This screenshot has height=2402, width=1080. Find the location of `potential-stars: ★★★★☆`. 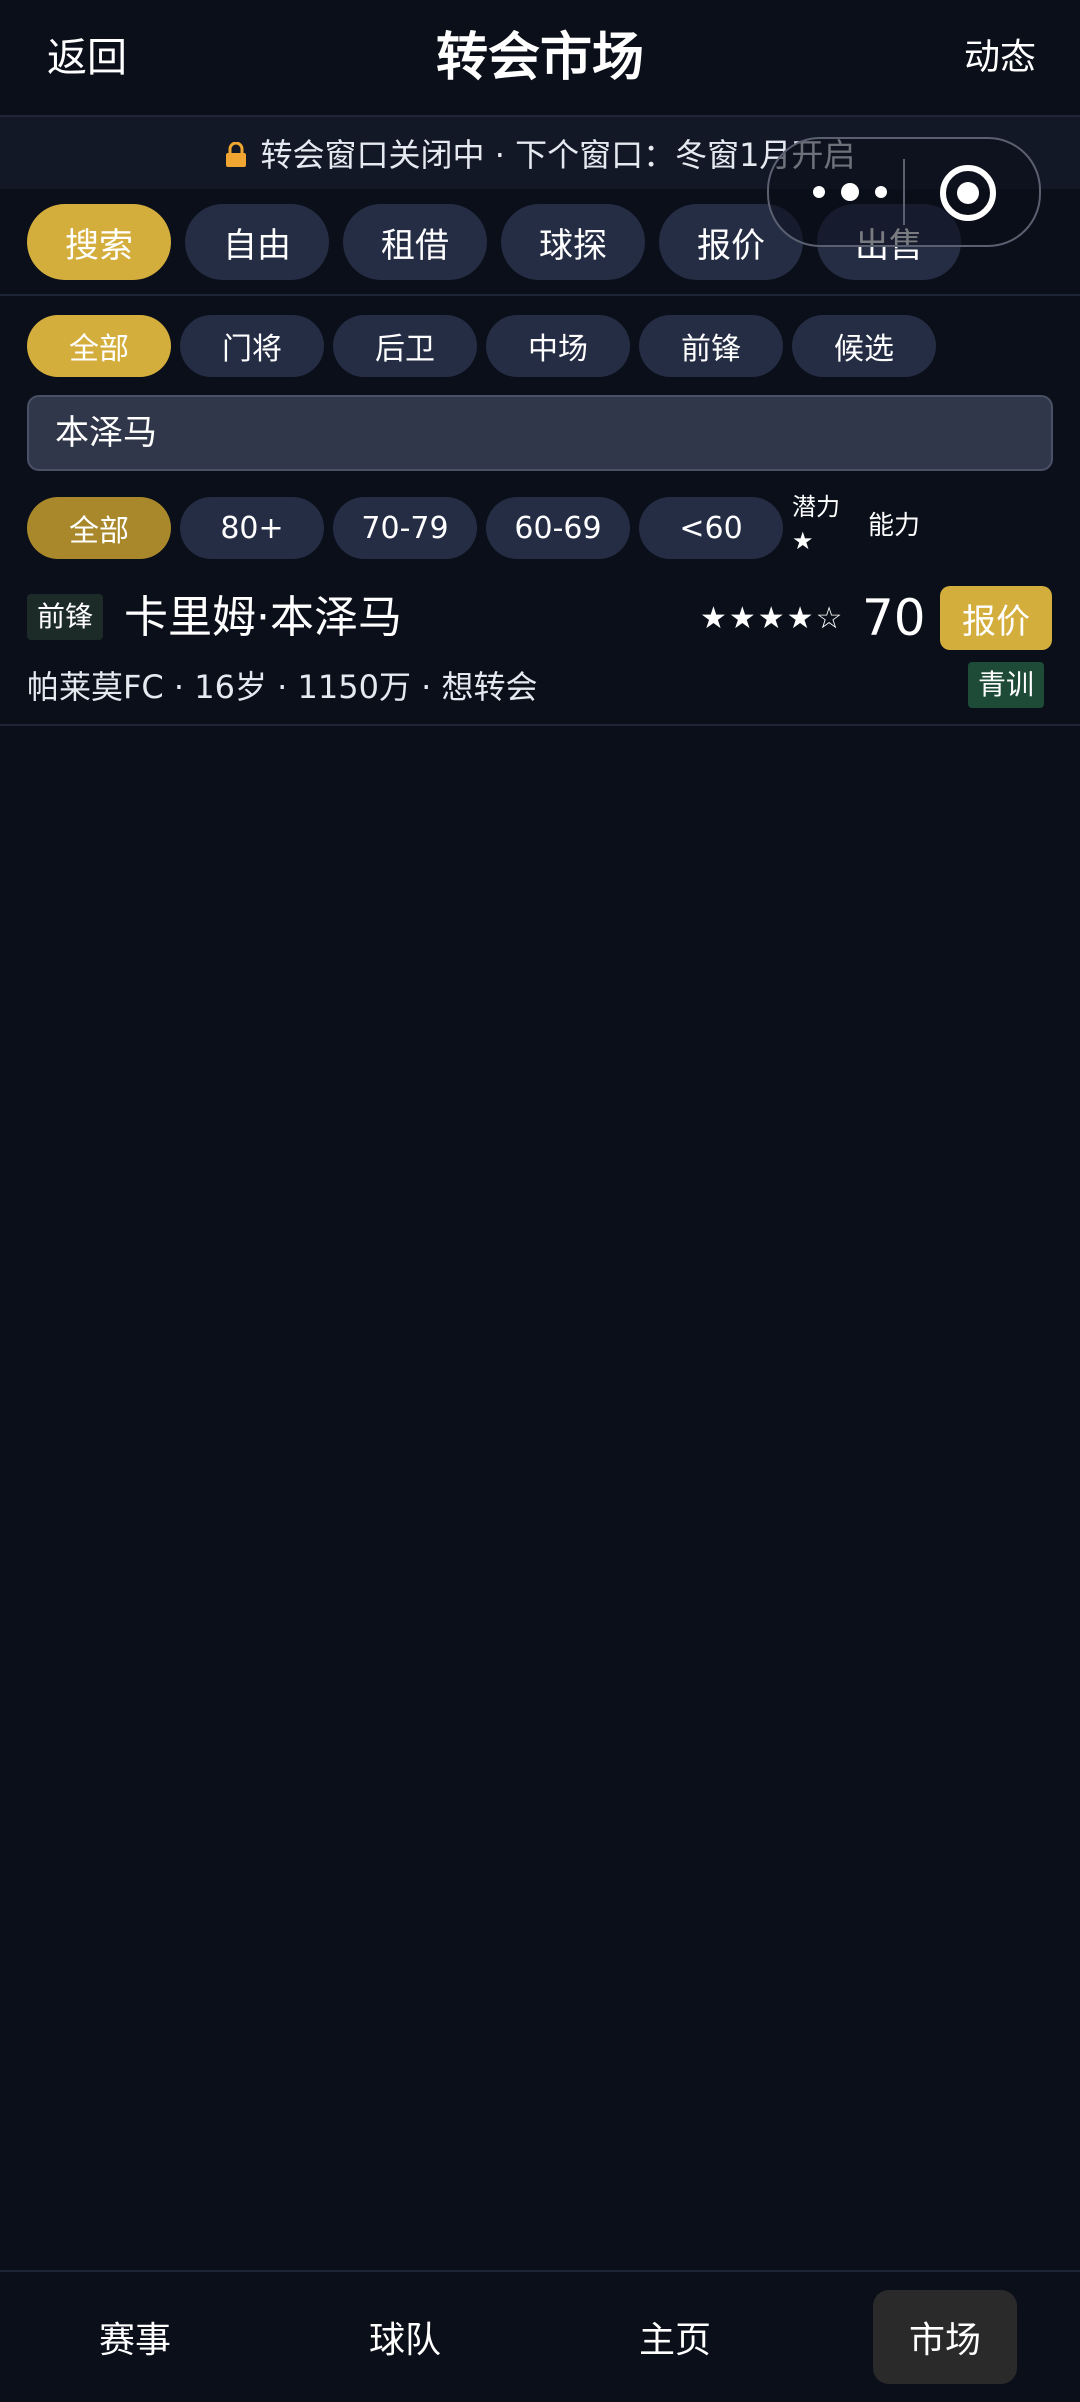

potential-stars: ★★★★☆ is located at coordinates (772, 618).